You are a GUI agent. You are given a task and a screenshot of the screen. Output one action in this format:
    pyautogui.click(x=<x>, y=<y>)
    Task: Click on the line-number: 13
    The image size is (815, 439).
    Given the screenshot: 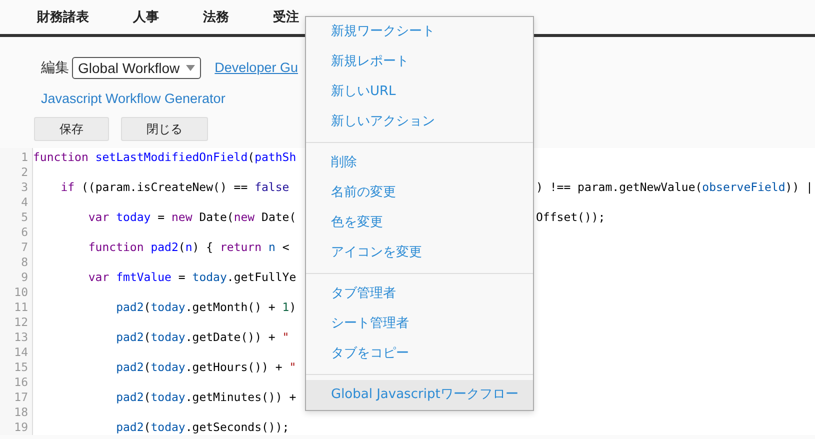 What is the action you would take?
    pyautogui.click(x=21, y=337)
    